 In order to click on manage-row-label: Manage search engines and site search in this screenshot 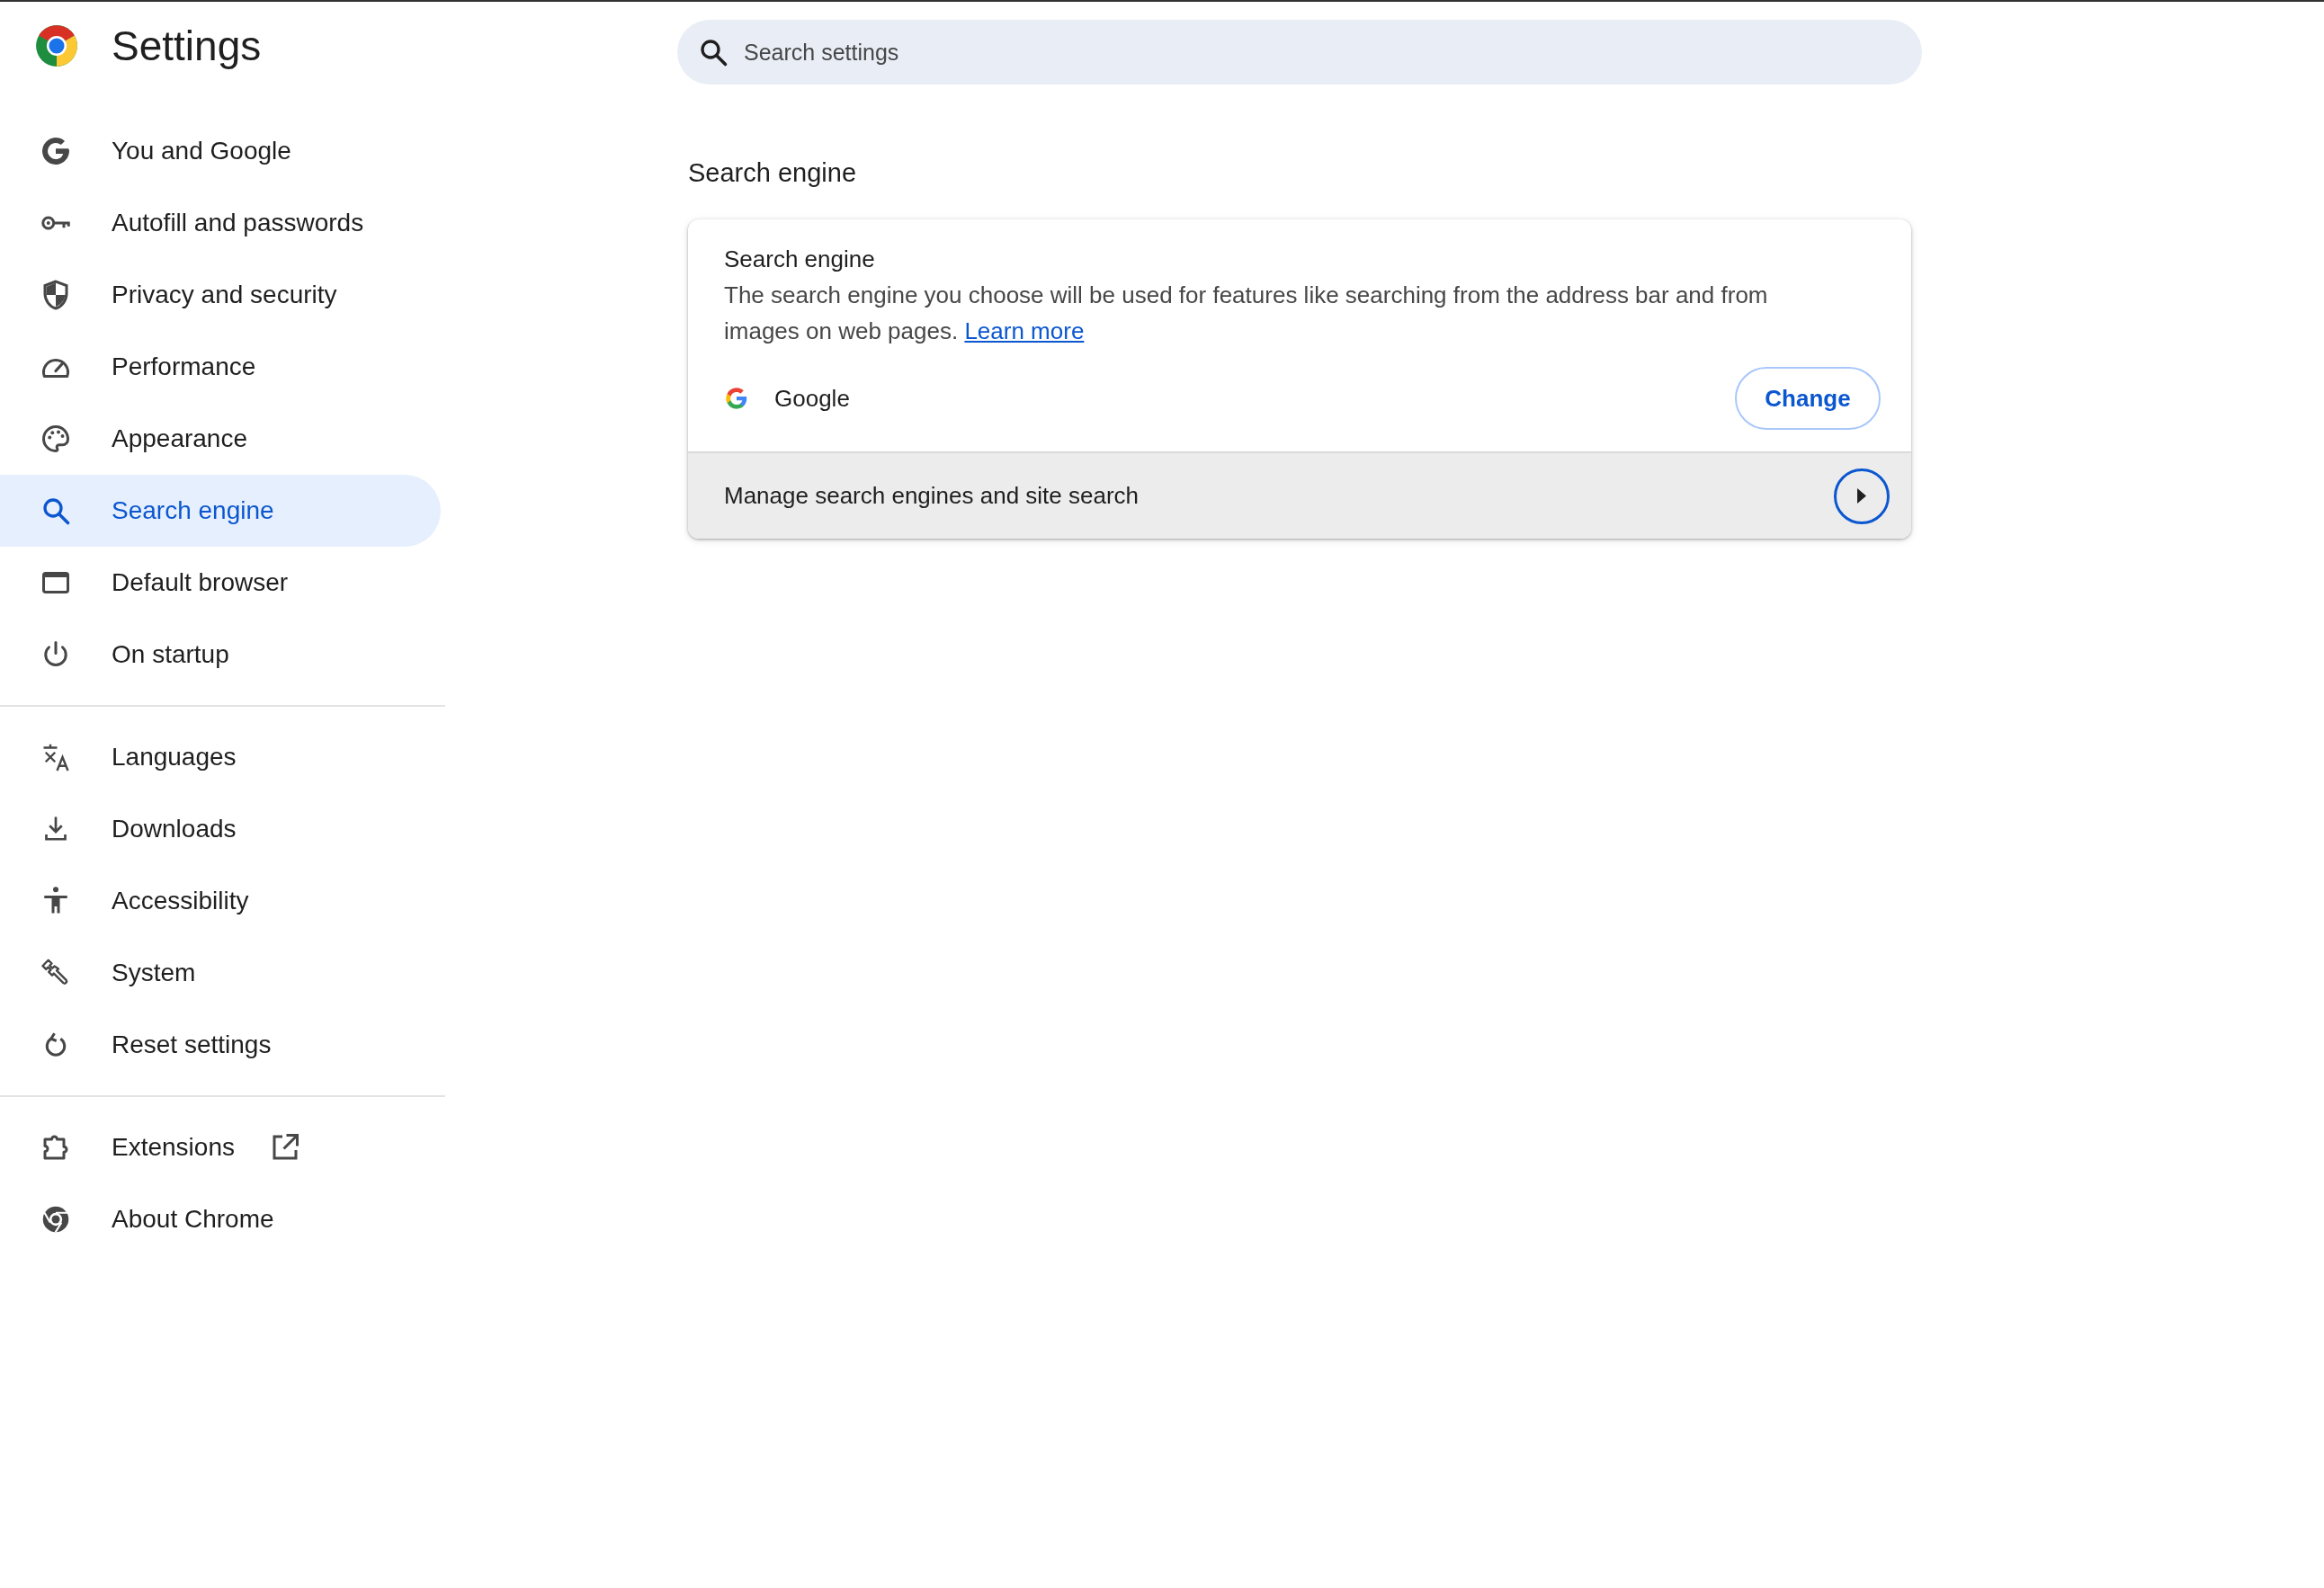, I will do `click(932, 496)`.